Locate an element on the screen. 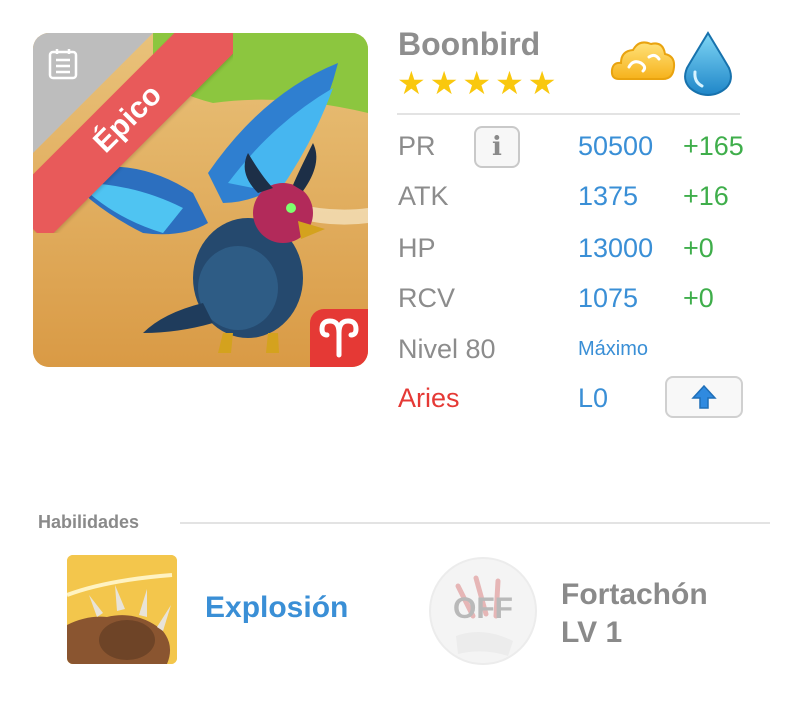 The height and width of the screenshot is (711, 800). claw-icon is located at coordinates (122, 609).